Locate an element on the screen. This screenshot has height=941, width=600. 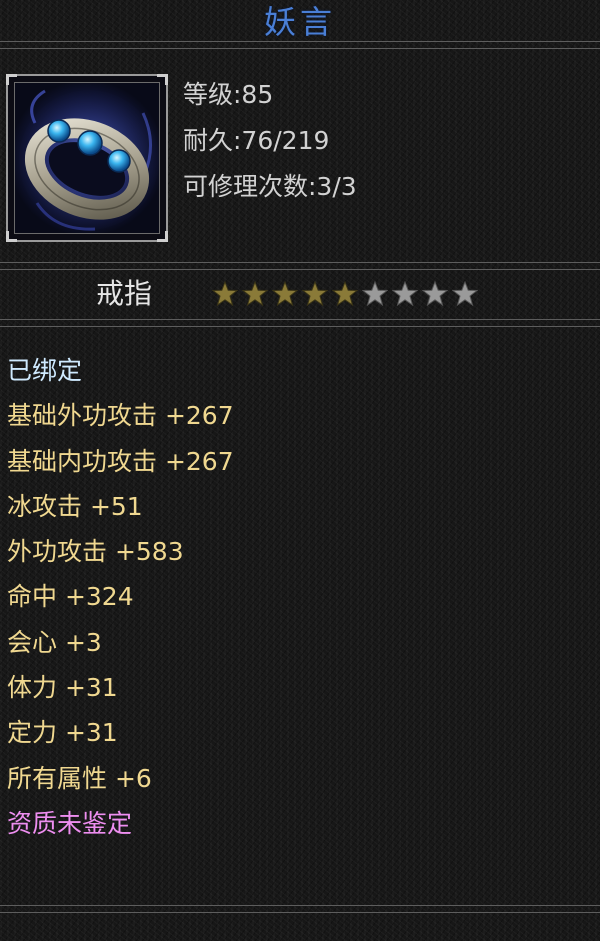
bound-status: 已绑定 is located at coordinates (45, 370).